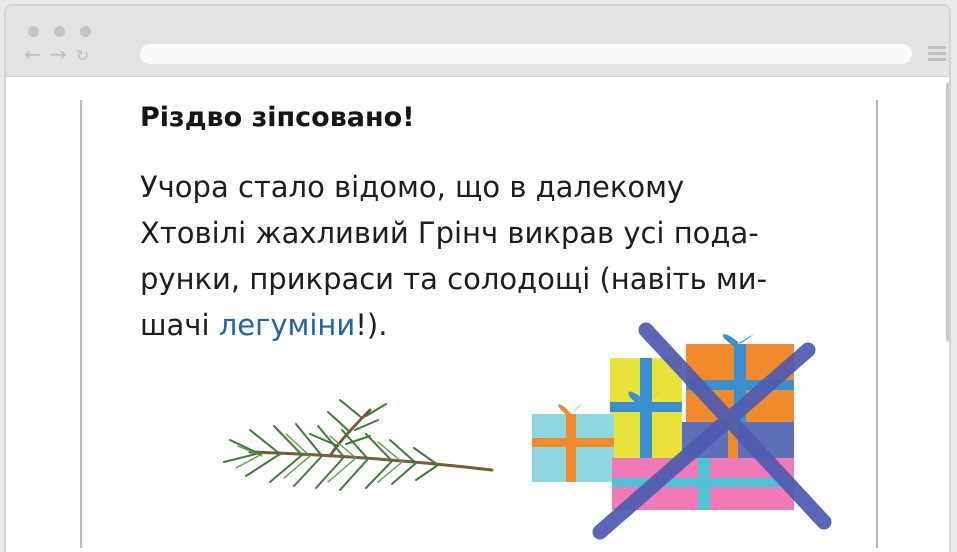 Image resolution: width=957 pixels, height=552 pixels. Describe the element at coordinates (477, 41) in the screenshot. I see `browser-toolbar: ← → ↻` at that location.